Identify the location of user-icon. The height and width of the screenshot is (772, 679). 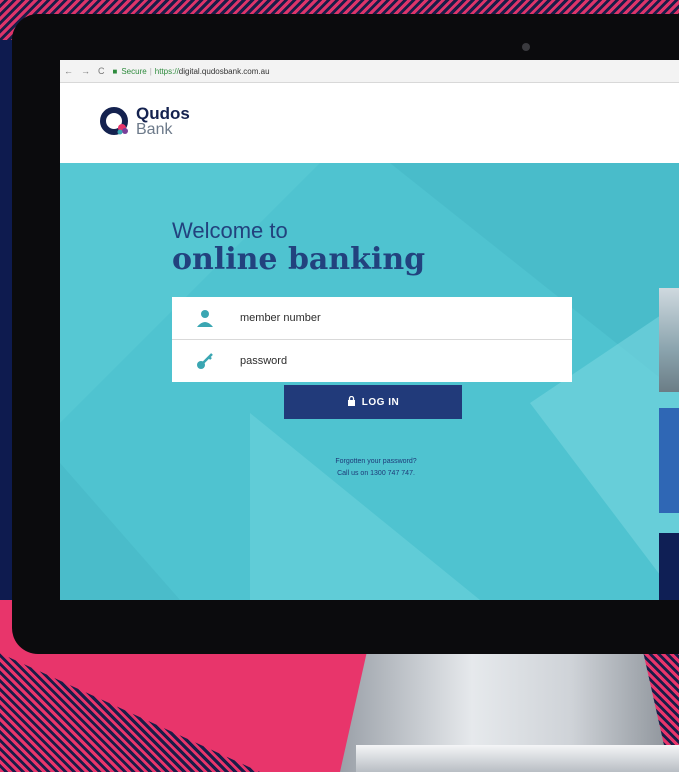
(205, 318).